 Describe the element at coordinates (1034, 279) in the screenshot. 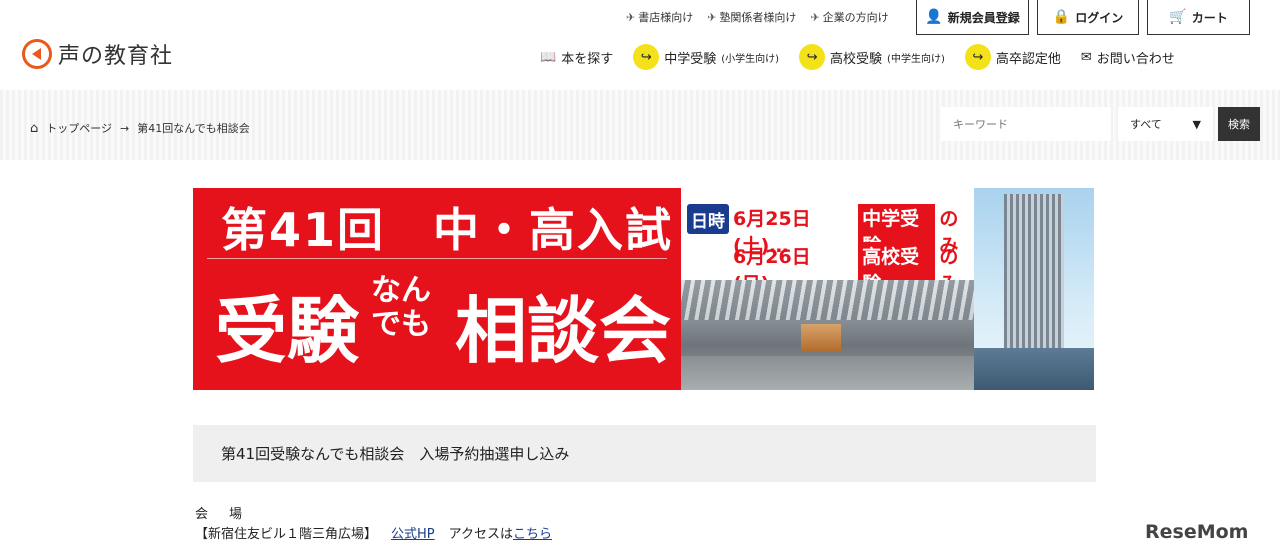

I see `tower-image` at that location.